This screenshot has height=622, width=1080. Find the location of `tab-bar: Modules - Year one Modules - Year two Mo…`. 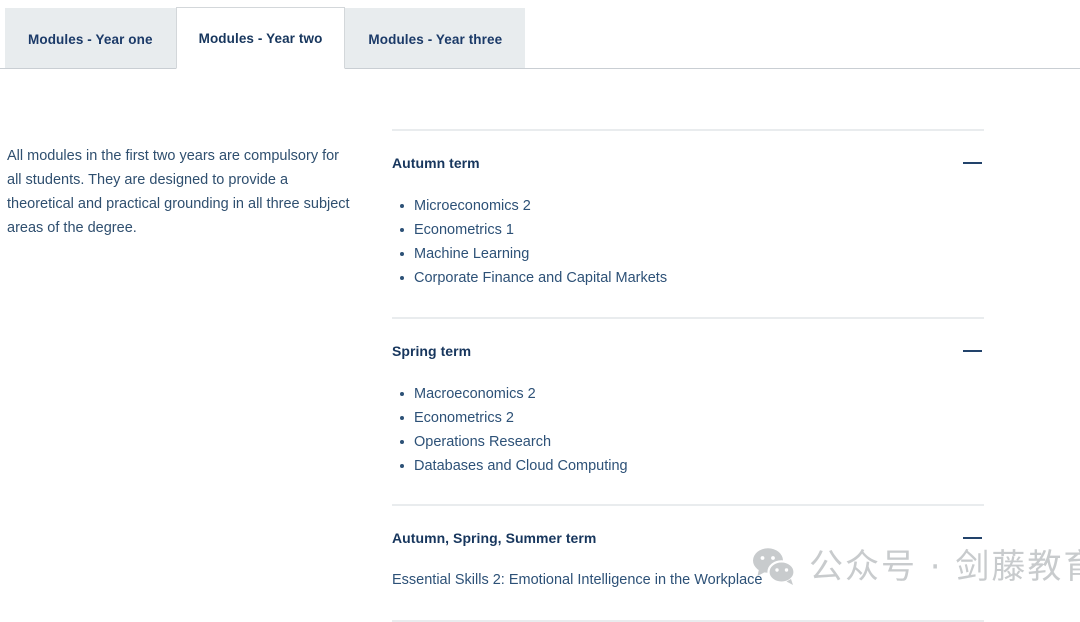

tab-bar: Modules - Year one Modules - Year two Mo… is located at coordinates (540, 34).